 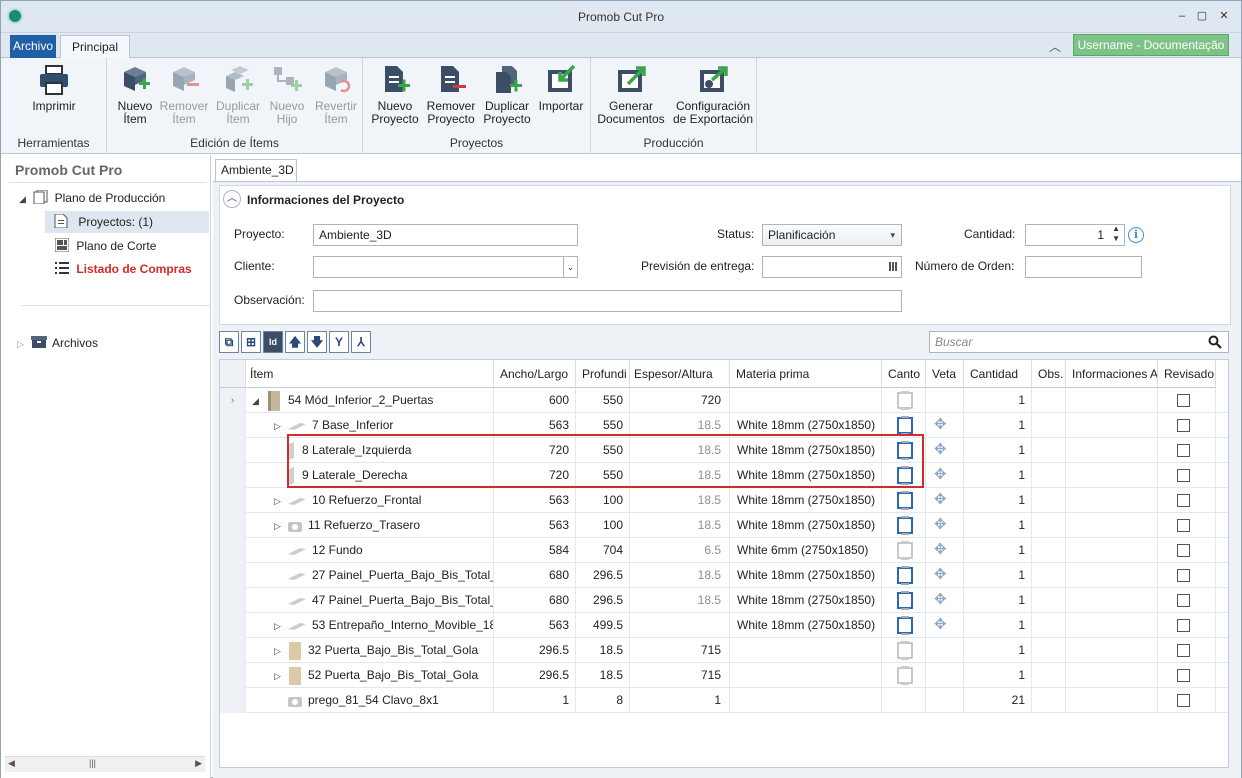 What do you see at coordinates (370, 400) in the screenshot?
I see `item-cell: ◢ 54 Mód_Inferior_2_Puertas` at bounding box center [370, 400].